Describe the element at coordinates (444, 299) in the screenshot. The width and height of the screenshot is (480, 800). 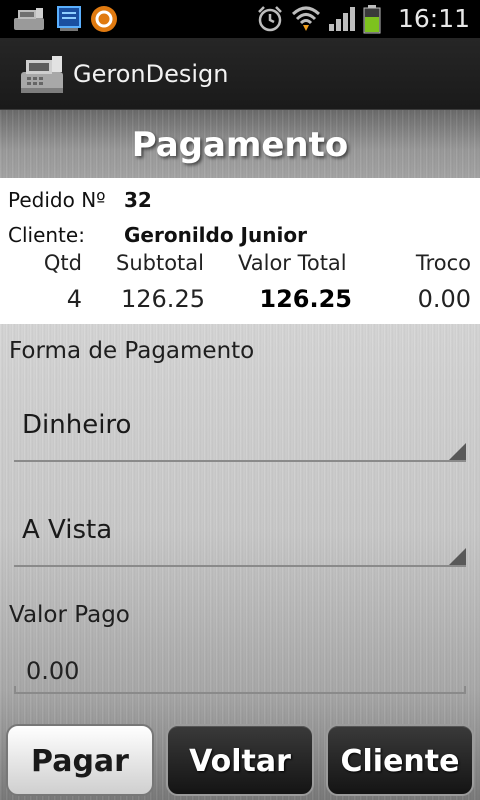
I see `change-value: 0.00` at that location.